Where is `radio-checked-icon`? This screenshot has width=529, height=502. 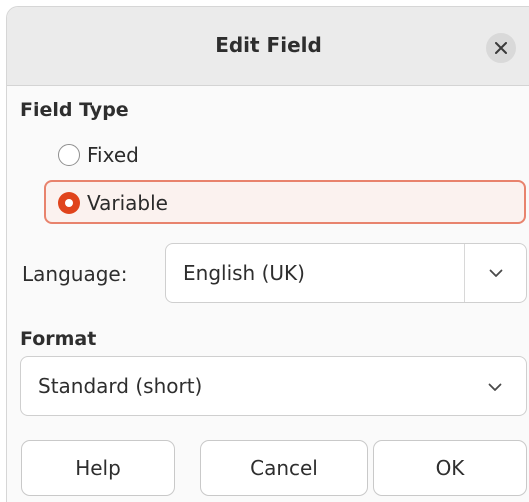
radio-checked-icon is located at coordinates (69, 203).